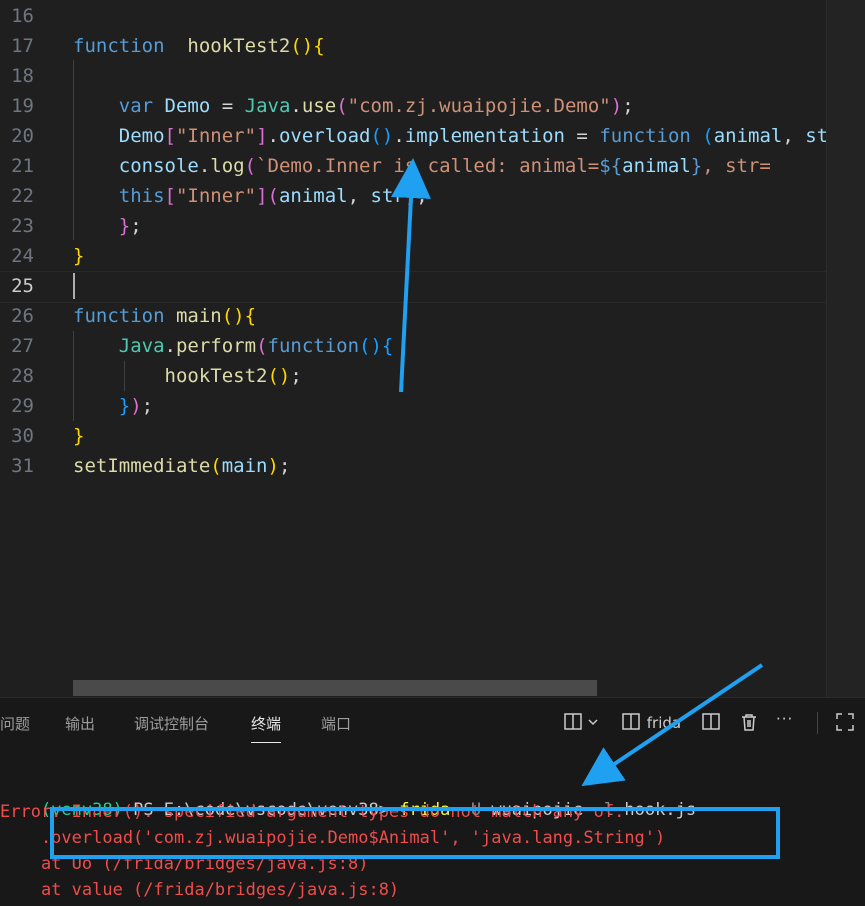  I want to click on code-token: var, so click(136, 106).